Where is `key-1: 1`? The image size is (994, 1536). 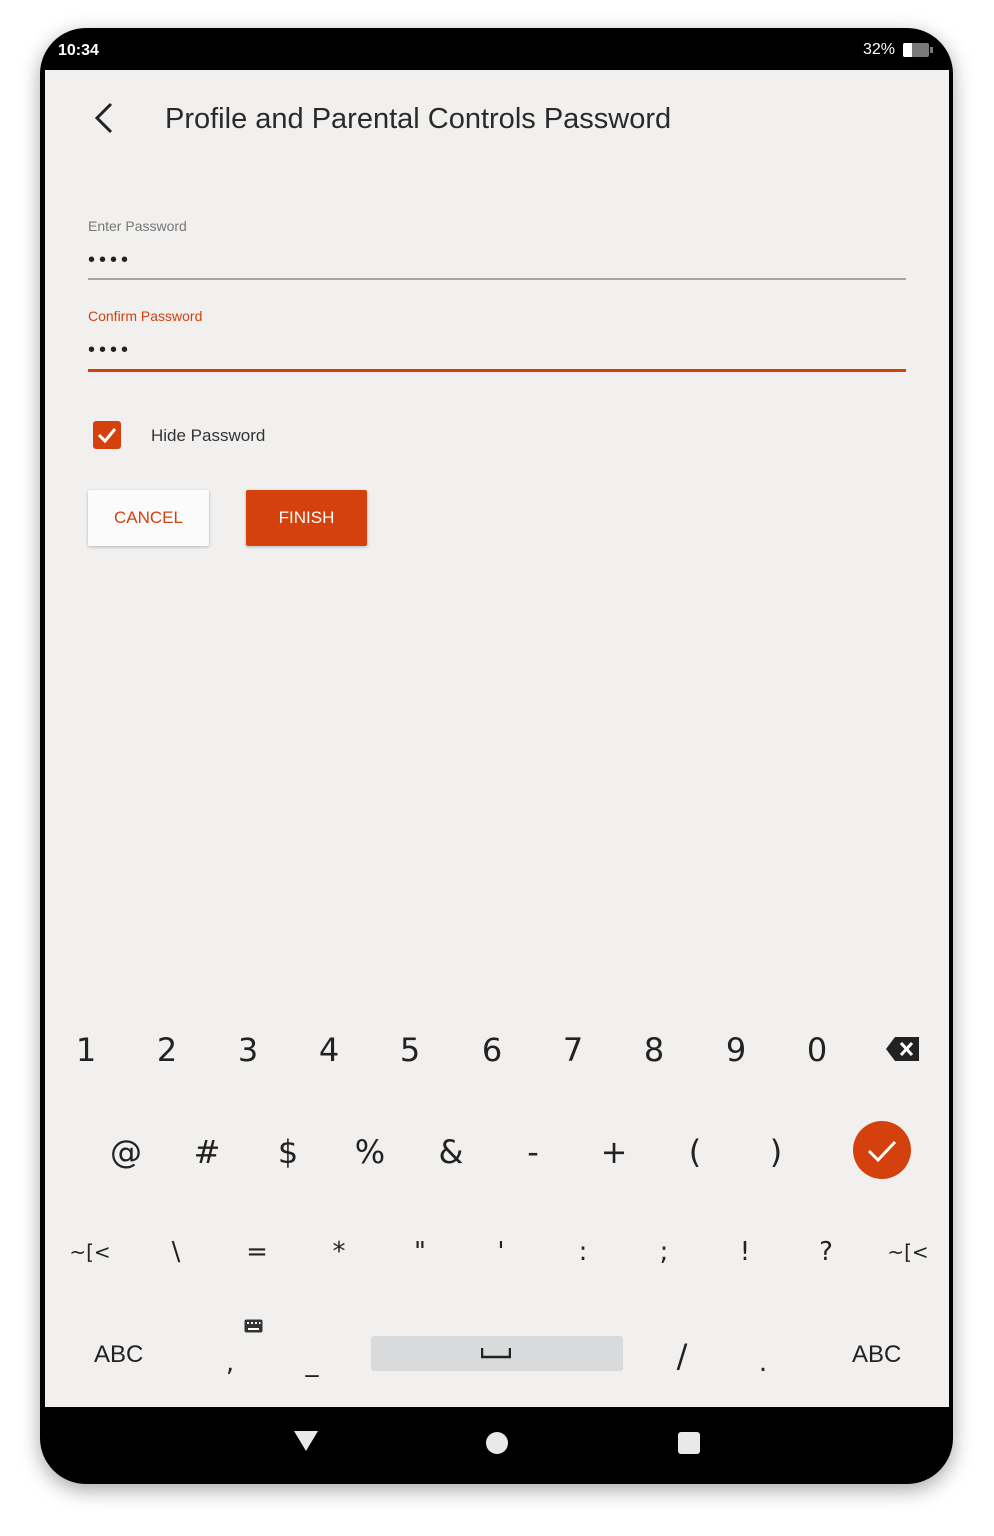
key-1: 1 is located at coordinates (86, 1050).